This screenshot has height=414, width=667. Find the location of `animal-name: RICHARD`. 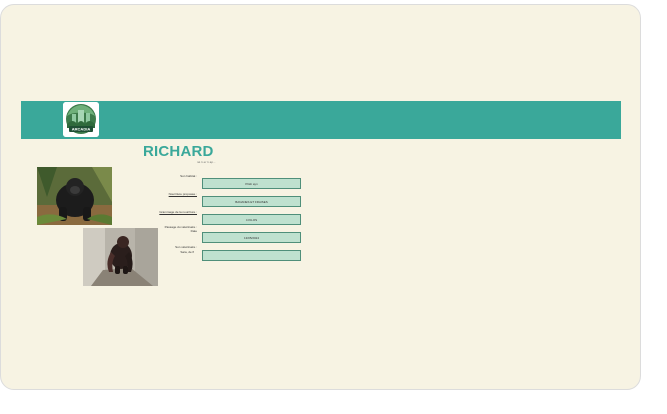

animal-name: RICHARD is located at coordinates (178, 151).